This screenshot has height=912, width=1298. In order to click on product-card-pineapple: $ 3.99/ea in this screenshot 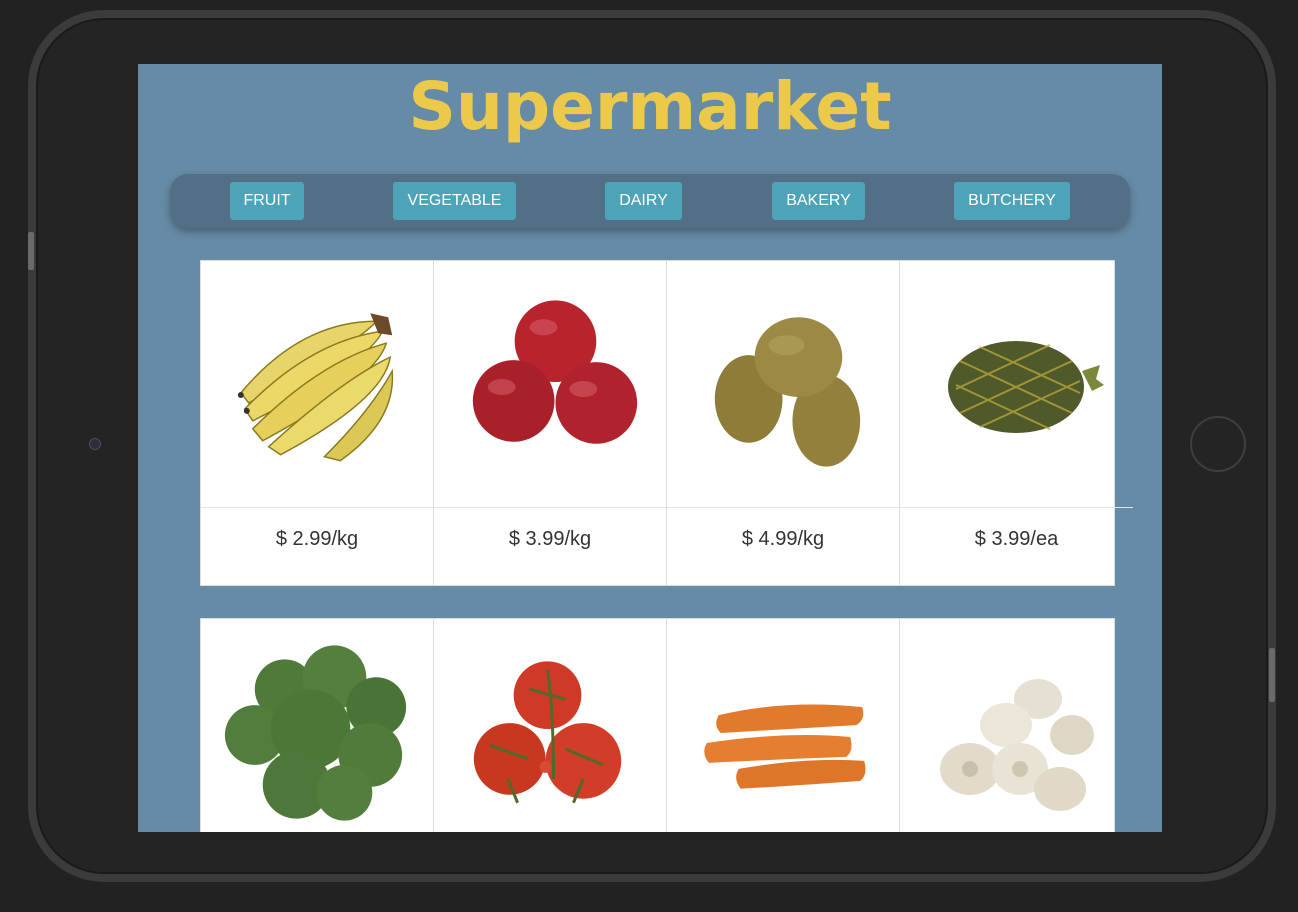, I will do `click(1016, 423)`.